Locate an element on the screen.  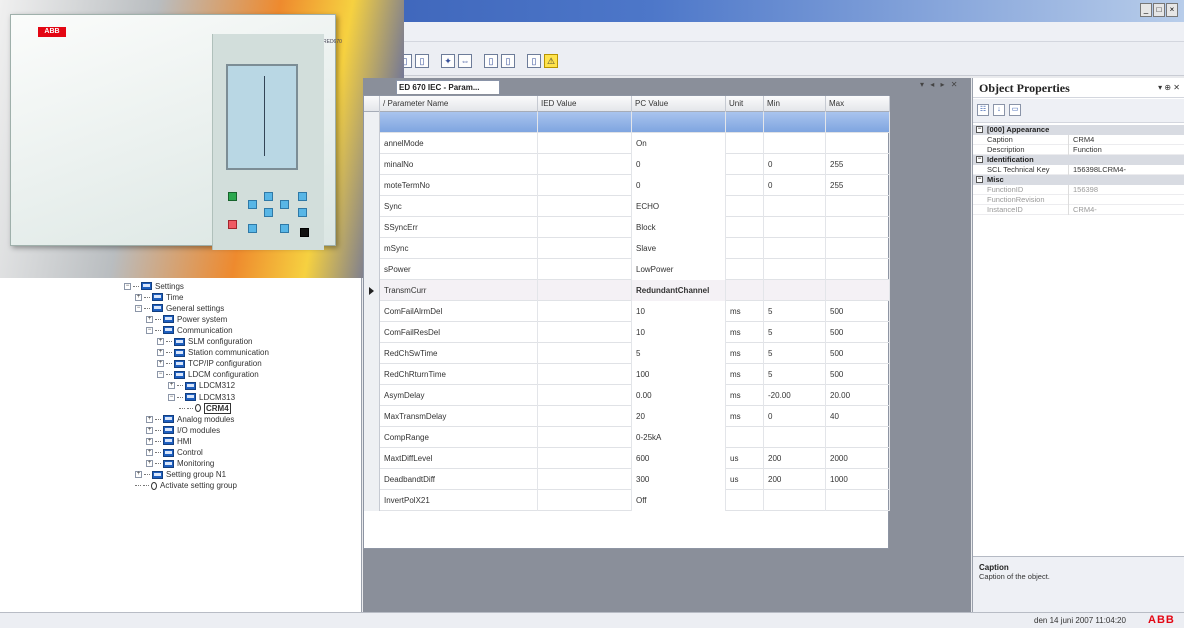
cell-pc: 0 is located at coordinates (679, 164).